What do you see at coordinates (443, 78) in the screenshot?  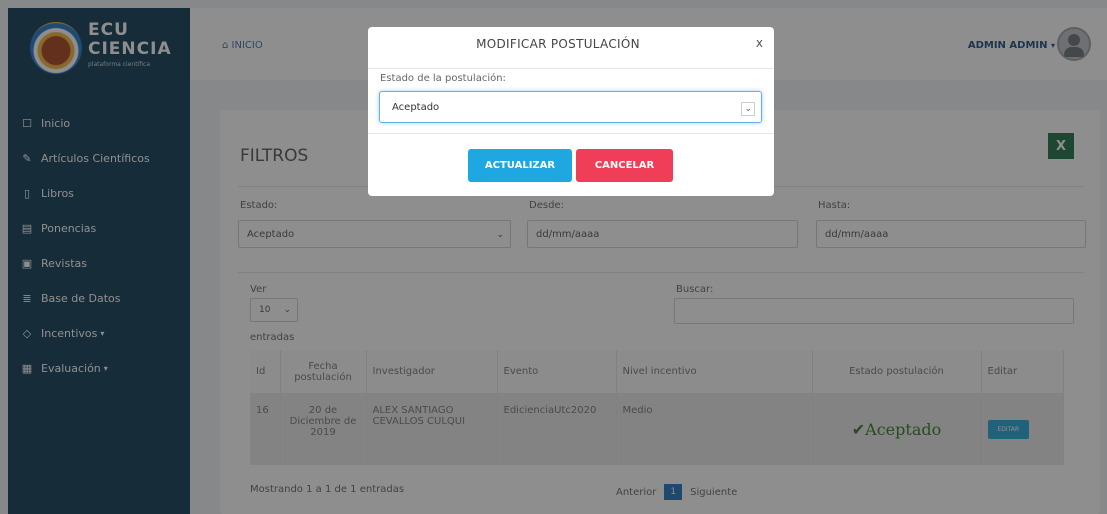 I see `estado-postulacion-label: Estado de la postulación:` at bounding box center [443, 78].